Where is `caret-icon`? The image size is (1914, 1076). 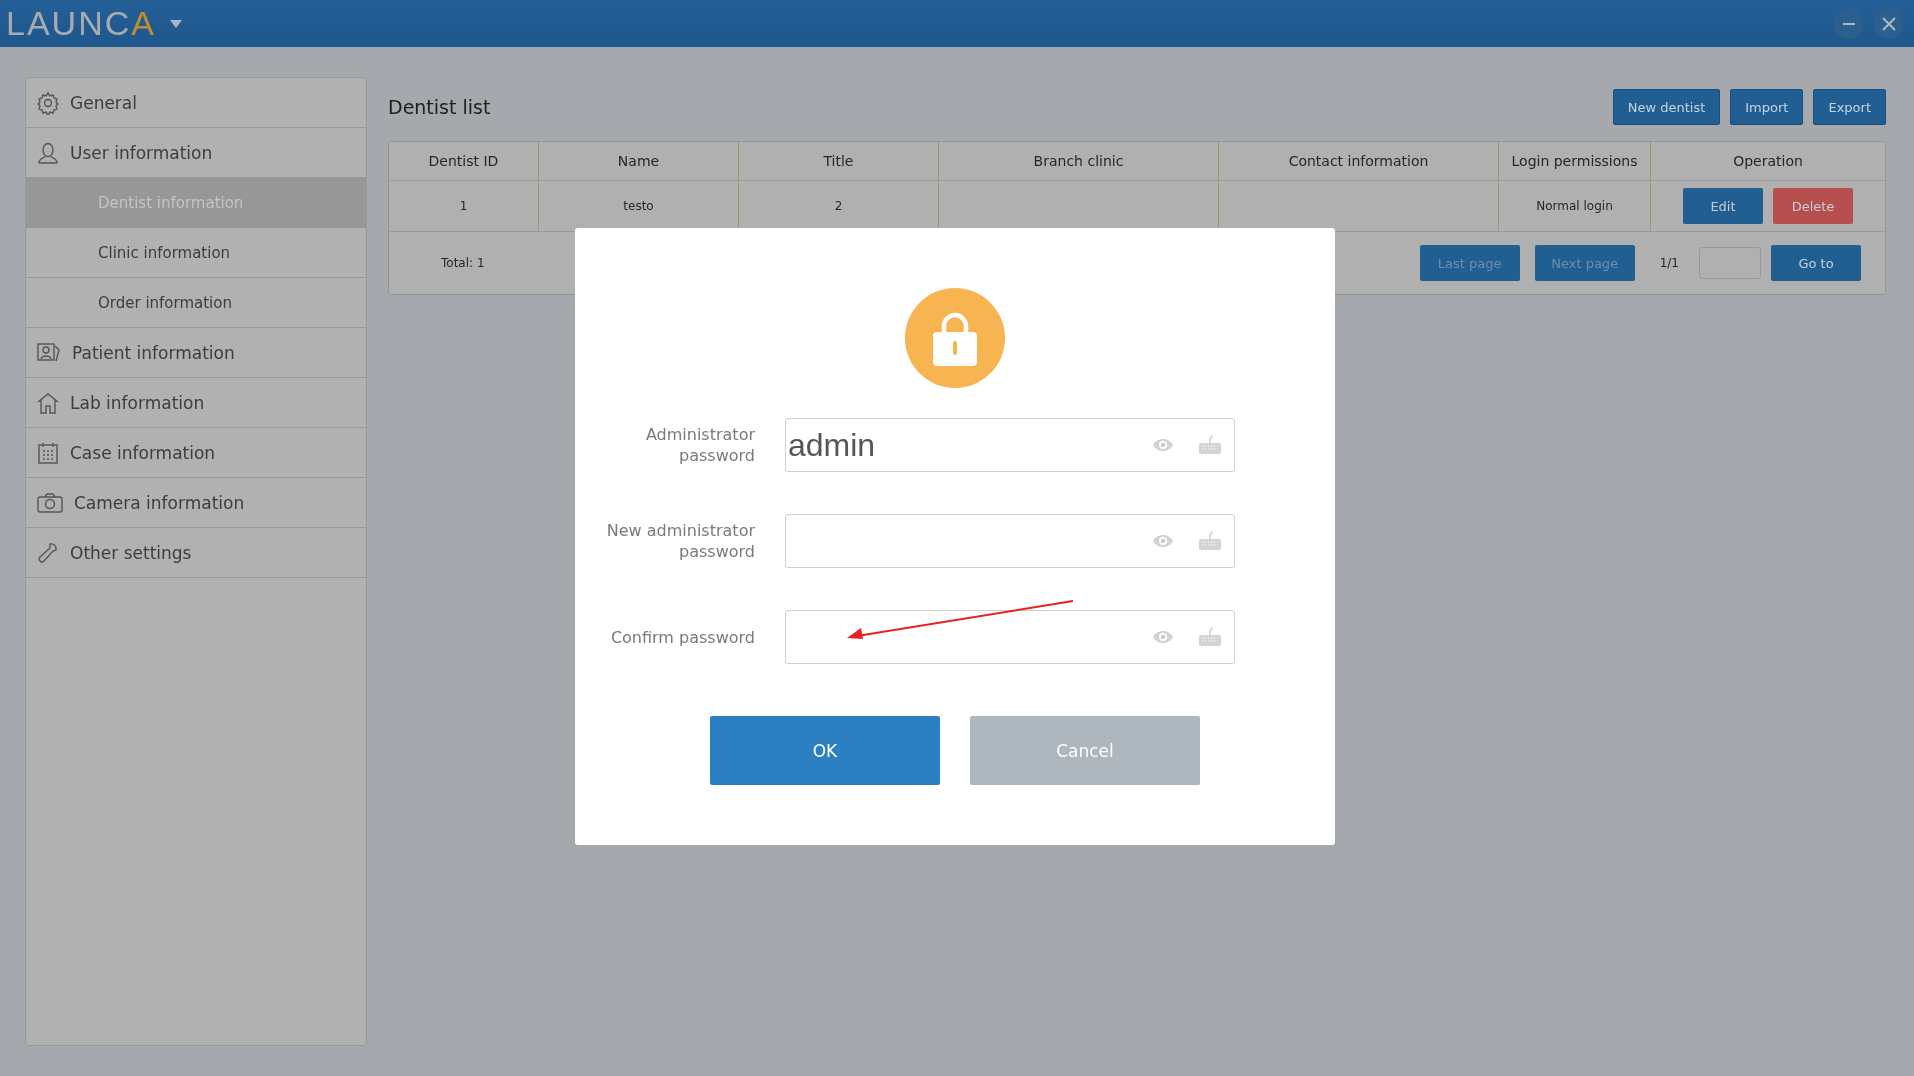
caret-icon is located at coordinates (175, 23).